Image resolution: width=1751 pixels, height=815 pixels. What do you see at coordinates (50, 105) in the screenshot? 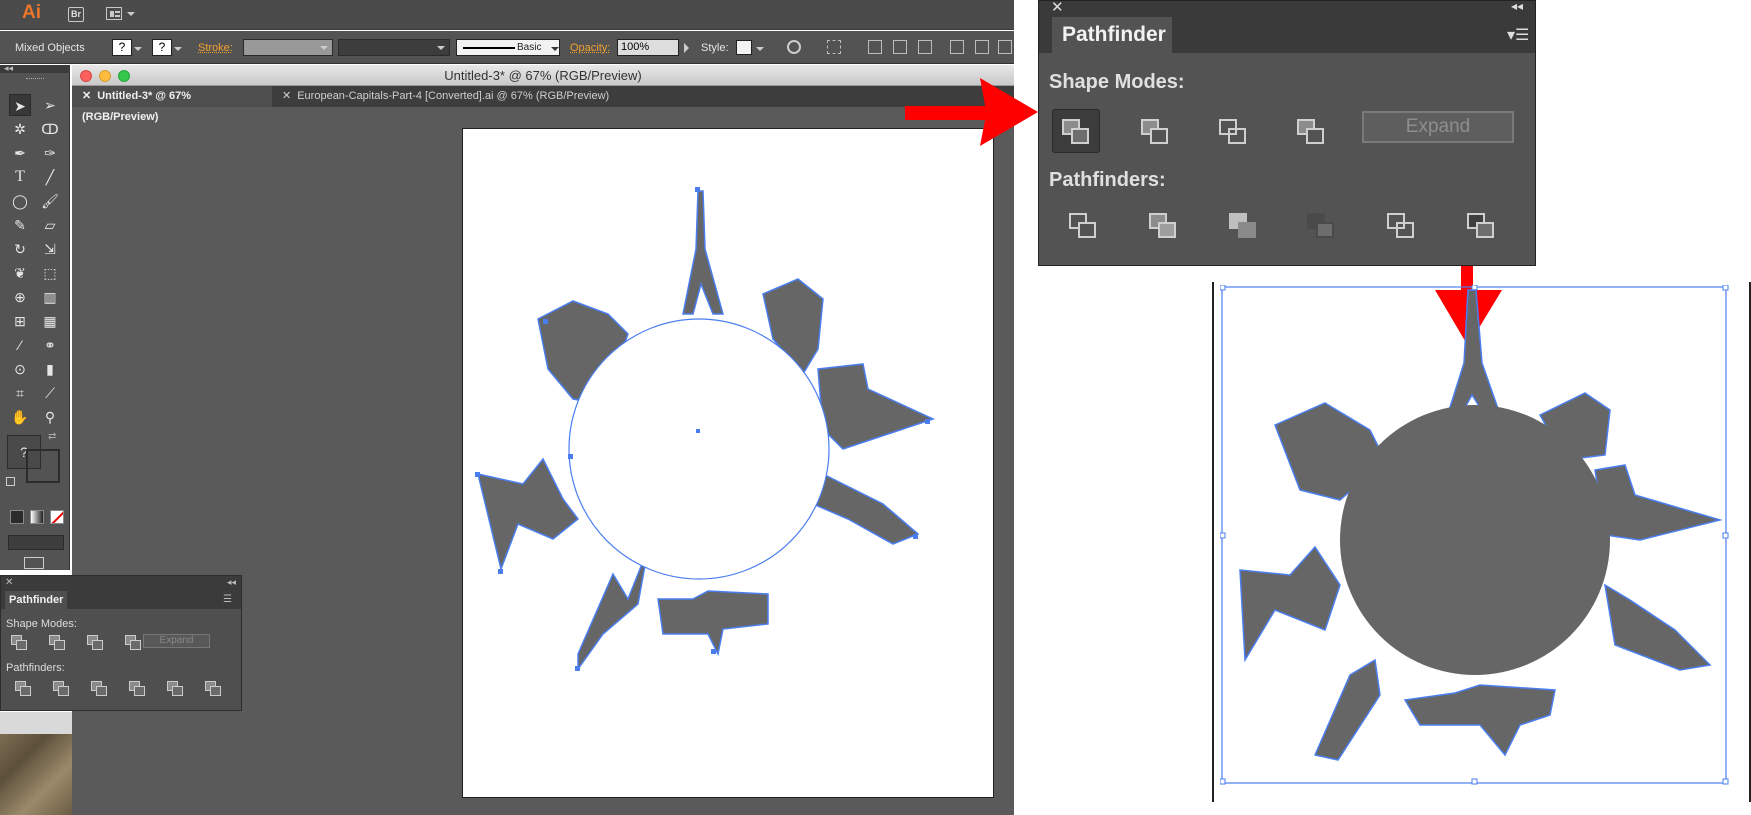
I see `direct-selection-tool-icon: ➢` at bounding box center [50, 105].